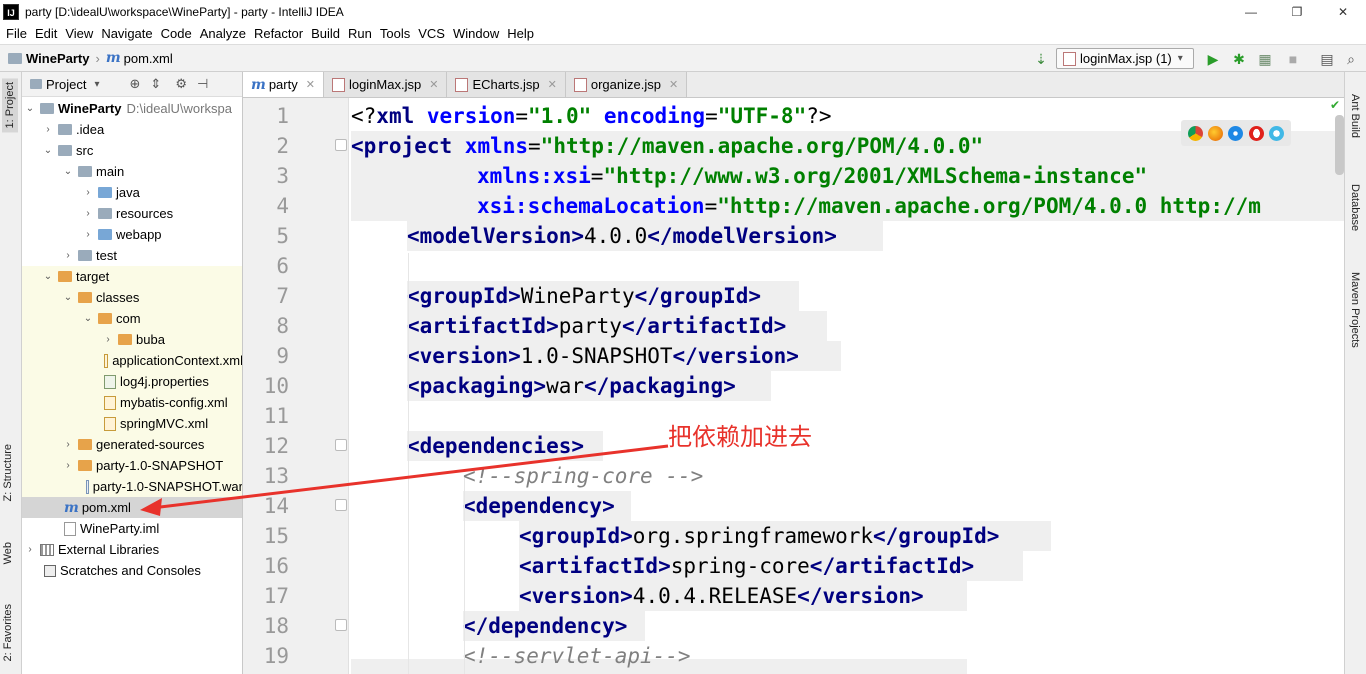  What do you see at coordinates (1297, 11) in the screenshot?
I see `maximize-button: ❐` at bounding box center [1297, 11].